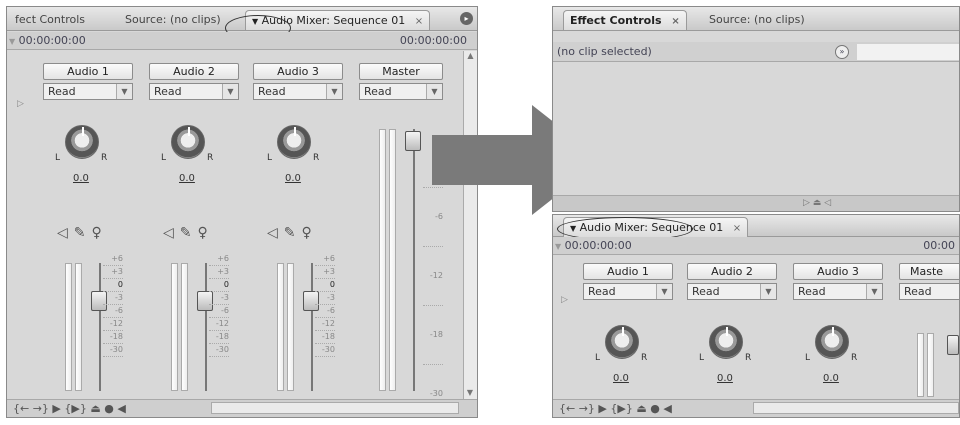 The image size is (960, 425). I want to click on show-timeline-icon: », so click(842, 52).